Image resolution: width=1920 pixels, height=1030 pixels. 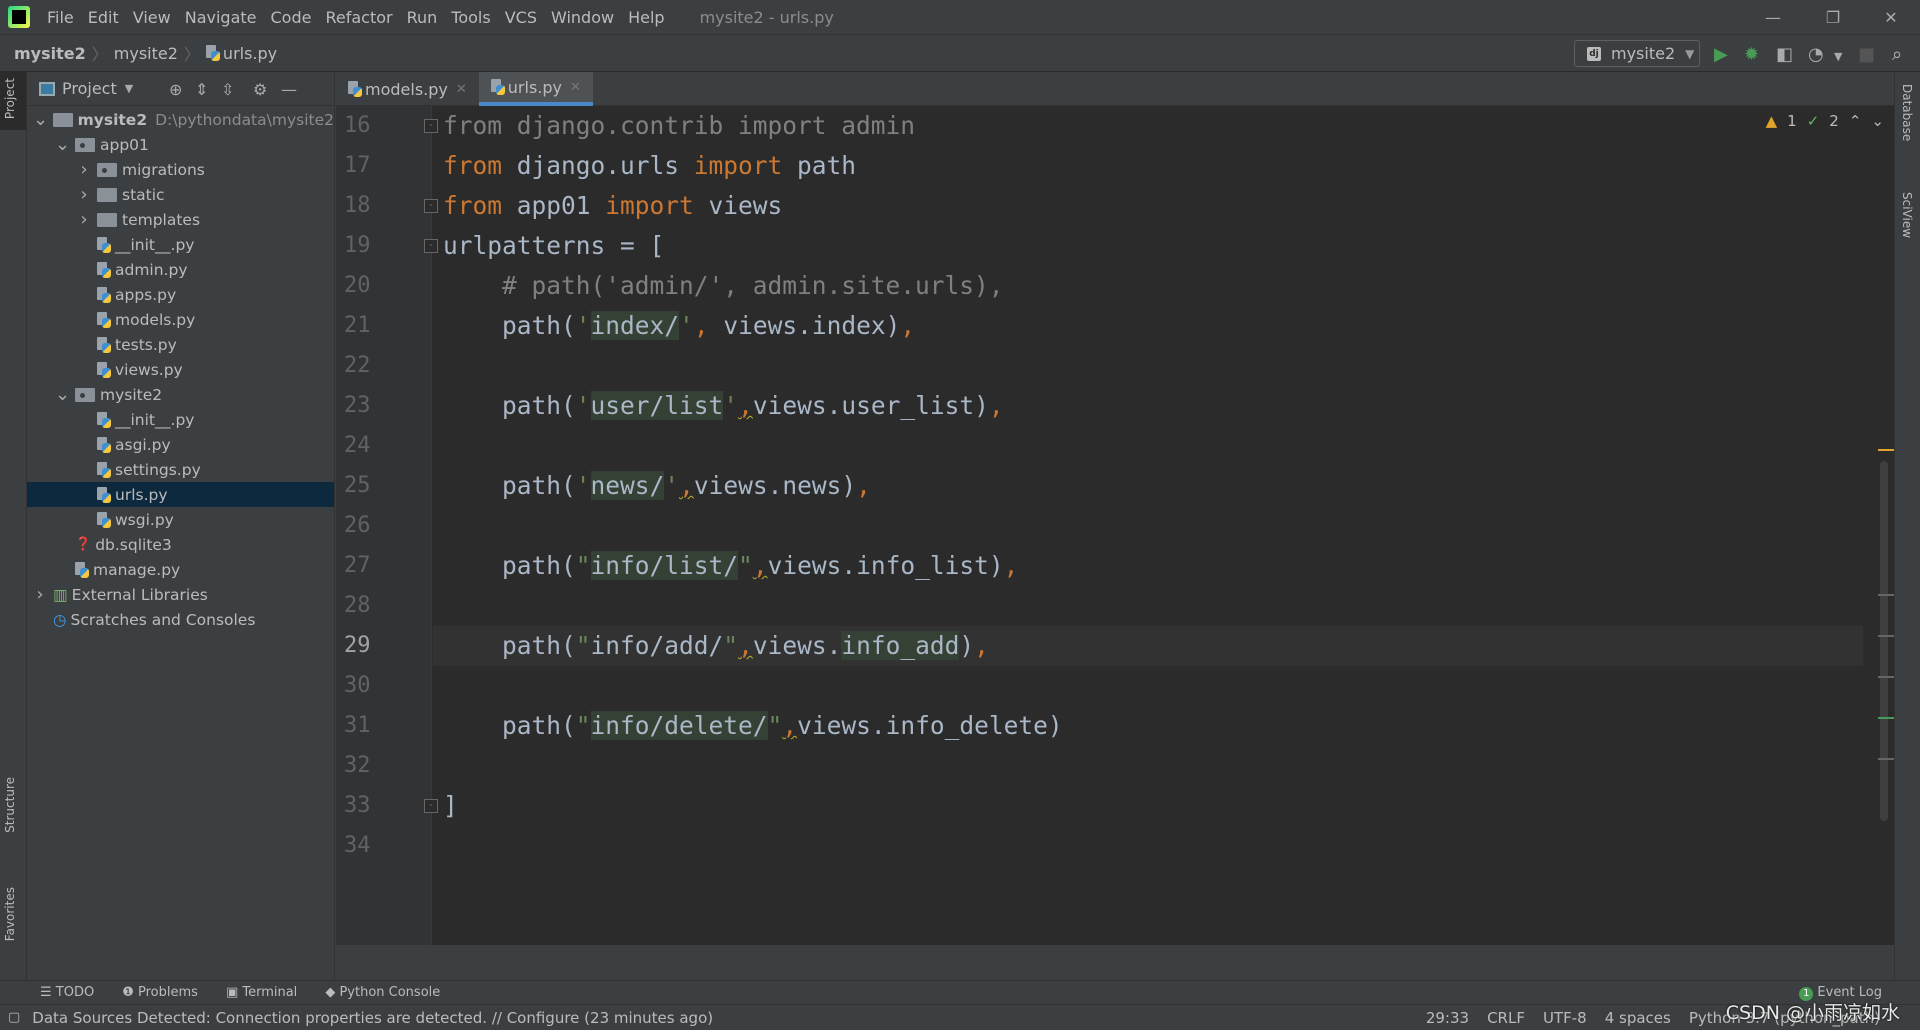 I want to click on tree-item: ❓ db.sqlite3, so click(x=180, y=544).